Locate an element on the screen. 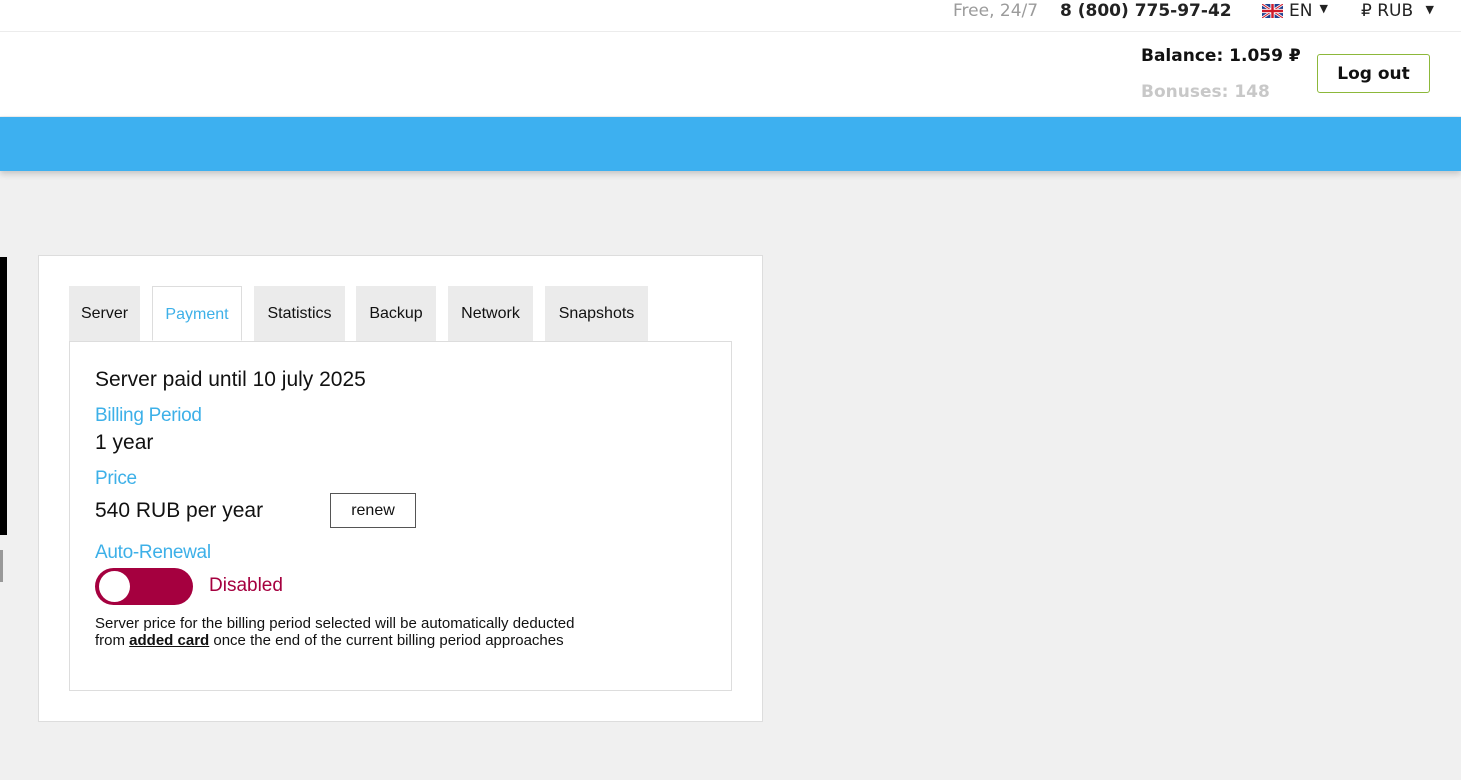 The height and width of the screenshot is (780, 1461). auto-renewal-toggle is located at coordinates (144, 586).